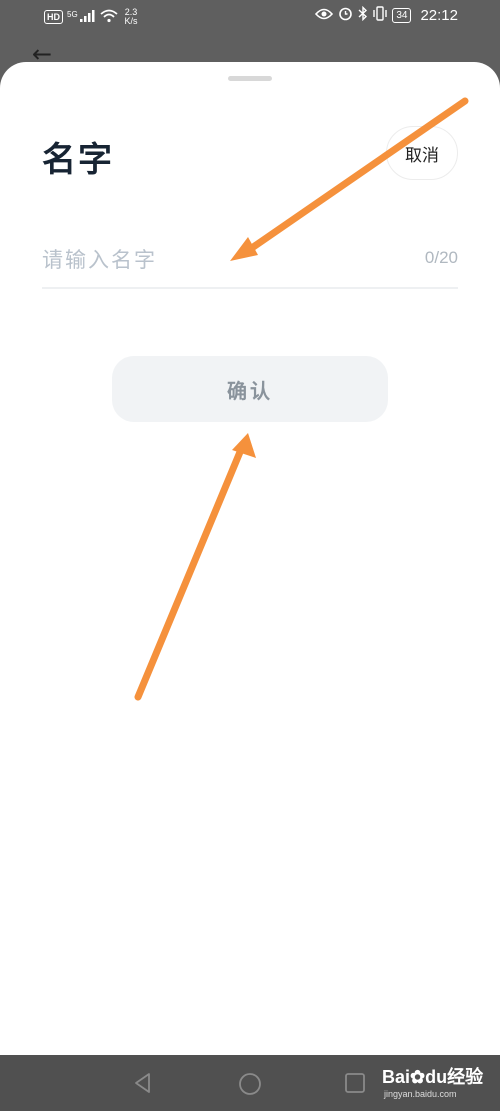 The width and height of the screenshot is (500, 1111). I want to click on annotation-arrow-to-input, so click(349, 179).